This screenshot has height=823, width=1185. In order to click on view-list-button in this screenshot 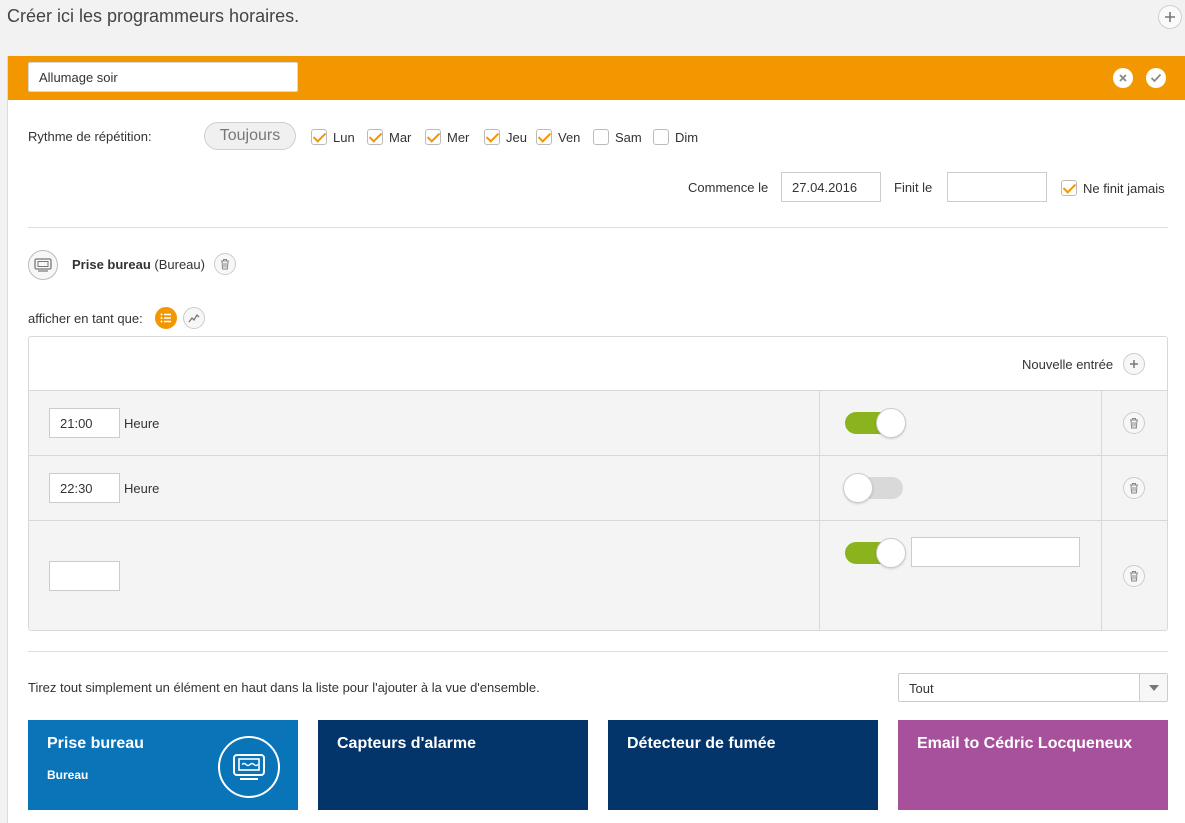, I will do `click(166, 318)`.